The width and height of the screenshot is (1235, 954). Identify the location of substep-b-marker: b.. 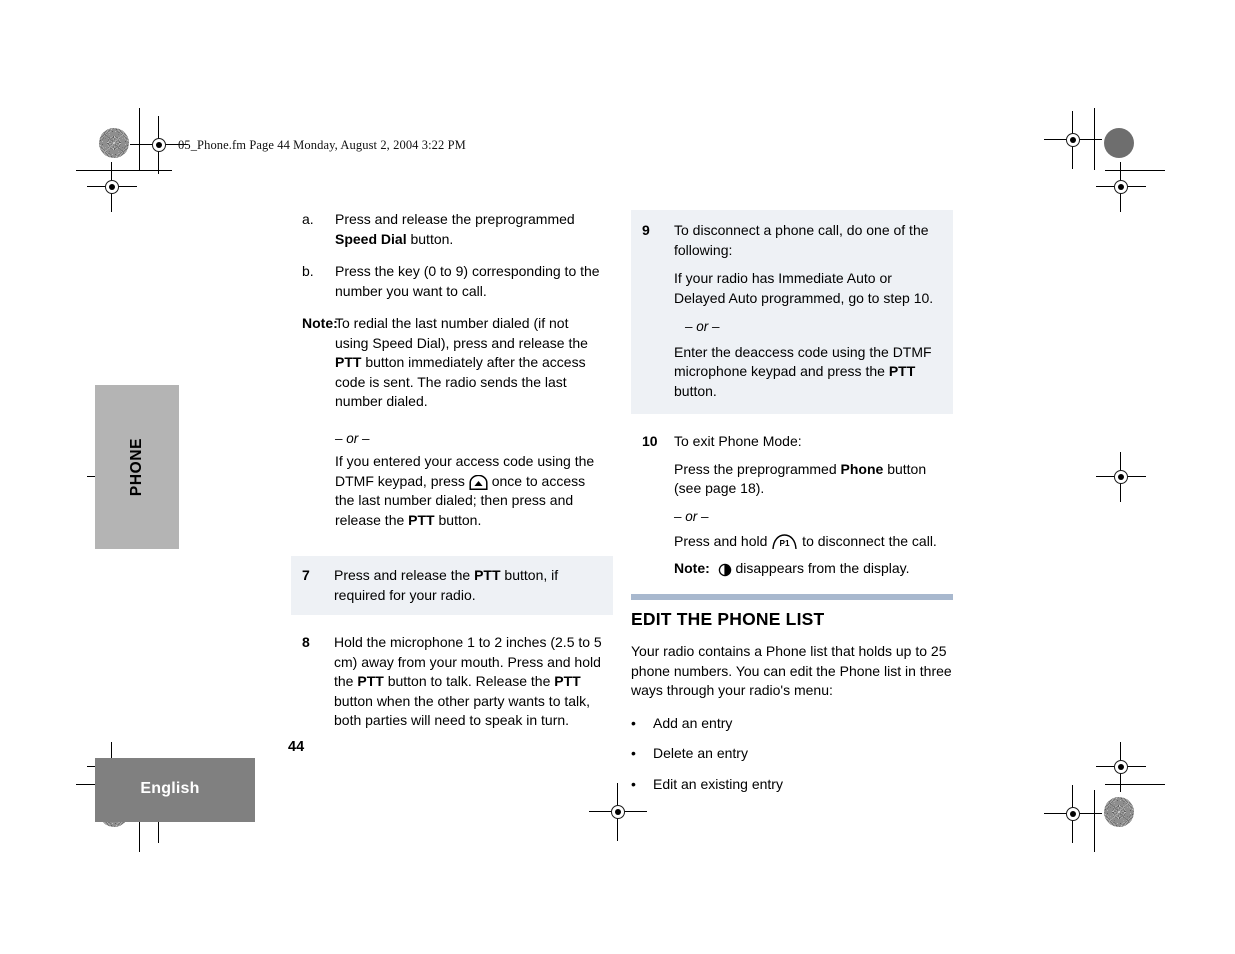
(308, 271).